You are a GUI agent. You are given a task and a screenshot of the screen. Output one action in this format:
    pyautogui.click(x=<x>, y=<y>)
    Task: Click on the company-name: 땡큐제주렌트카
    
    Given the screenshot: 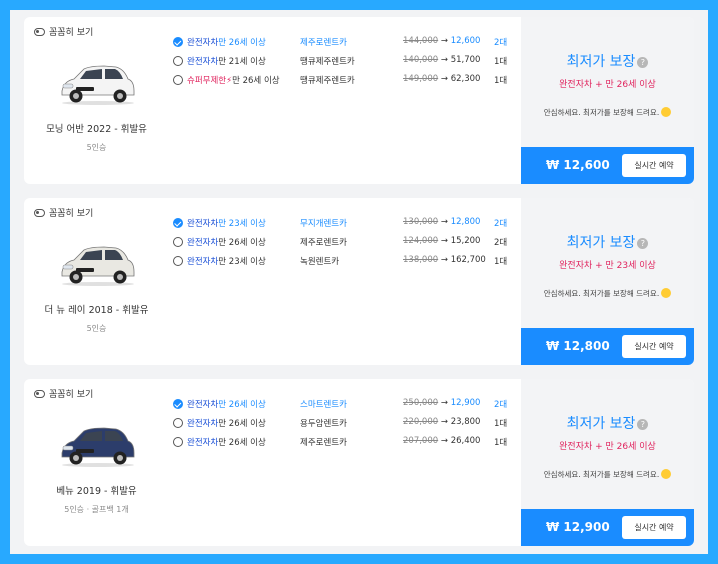 What is the action you would take?
    pyautogui.click(x=327, y=62)
    